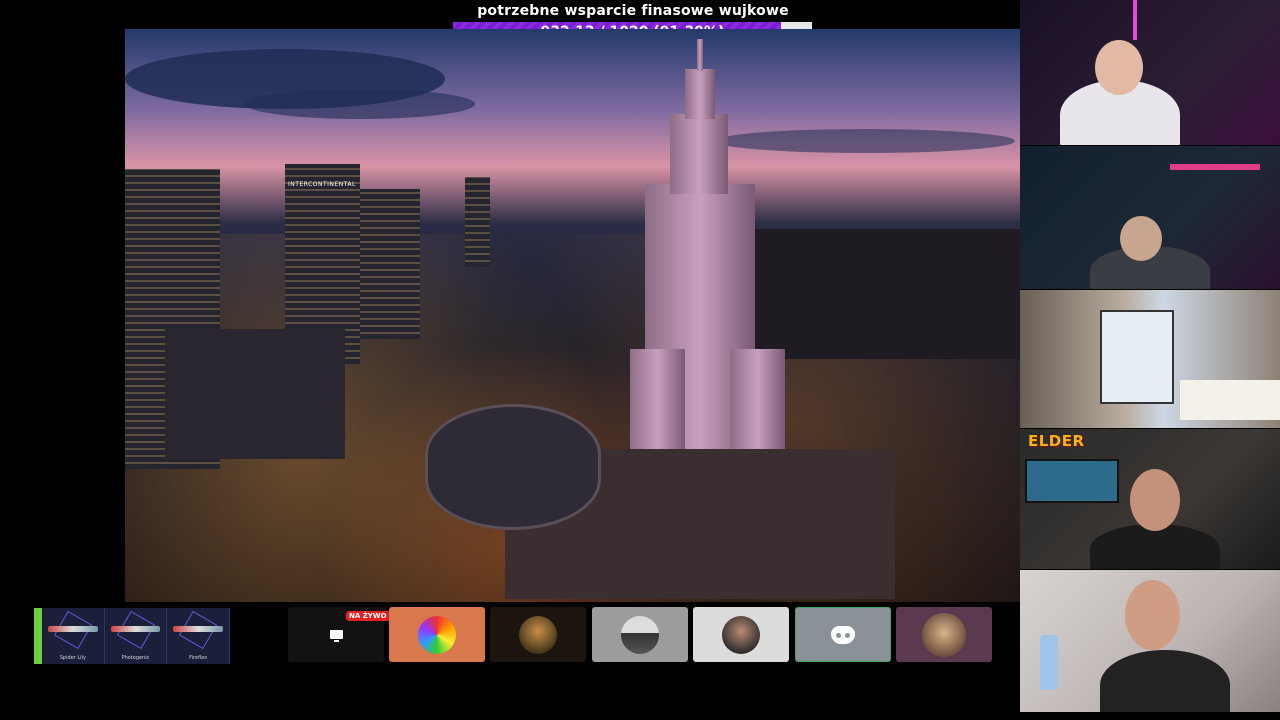 The height and width of the screenshot is (720, 1280). I want to click on skins-widget: Spider Lily Photogenic Fireflex, so click(132, 636).